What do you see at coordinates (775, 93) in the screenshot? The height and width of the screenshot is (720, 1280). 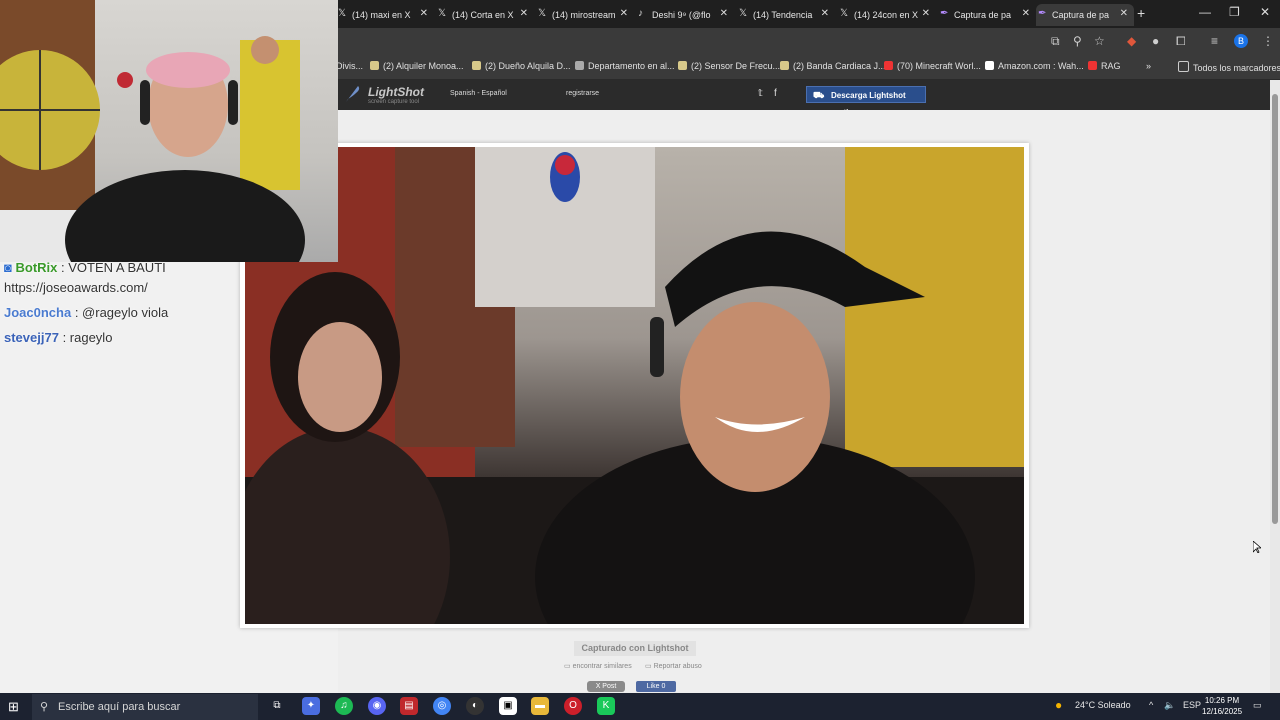 I see `facebook-icon: f` at bounding box center [775, 93].